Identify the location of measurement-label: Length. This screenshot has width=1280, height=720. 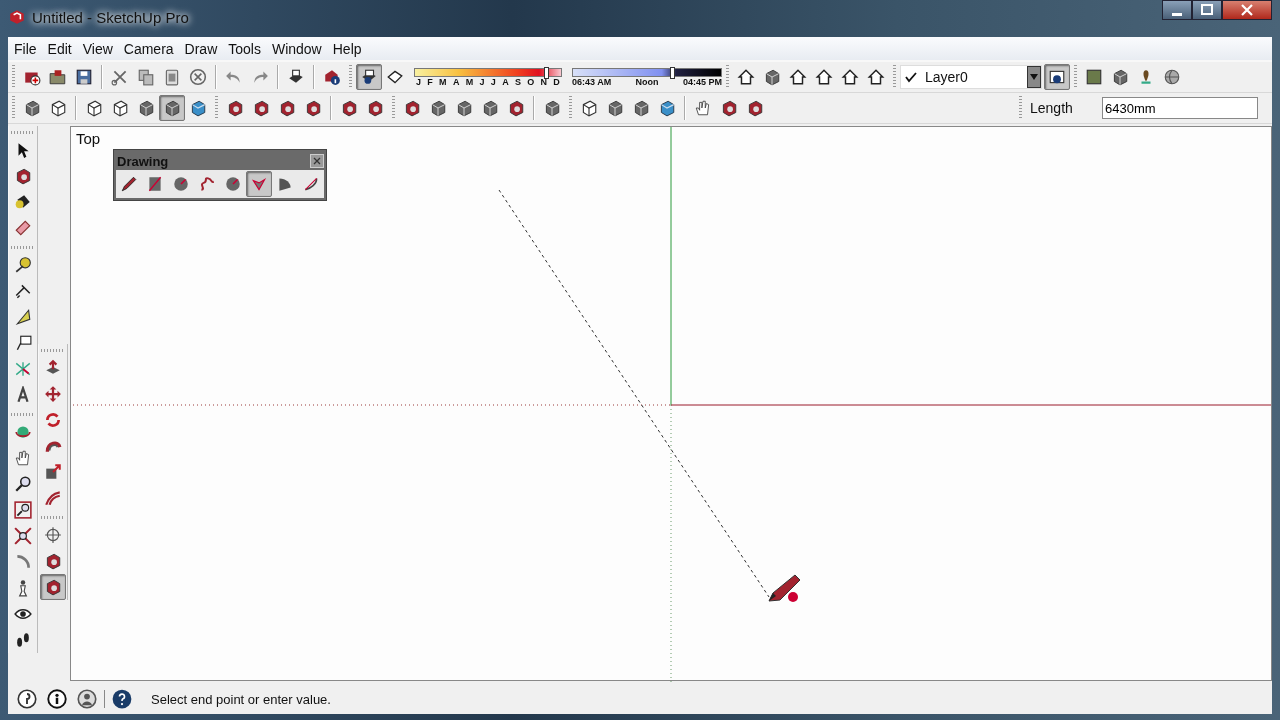
(1051, 108).